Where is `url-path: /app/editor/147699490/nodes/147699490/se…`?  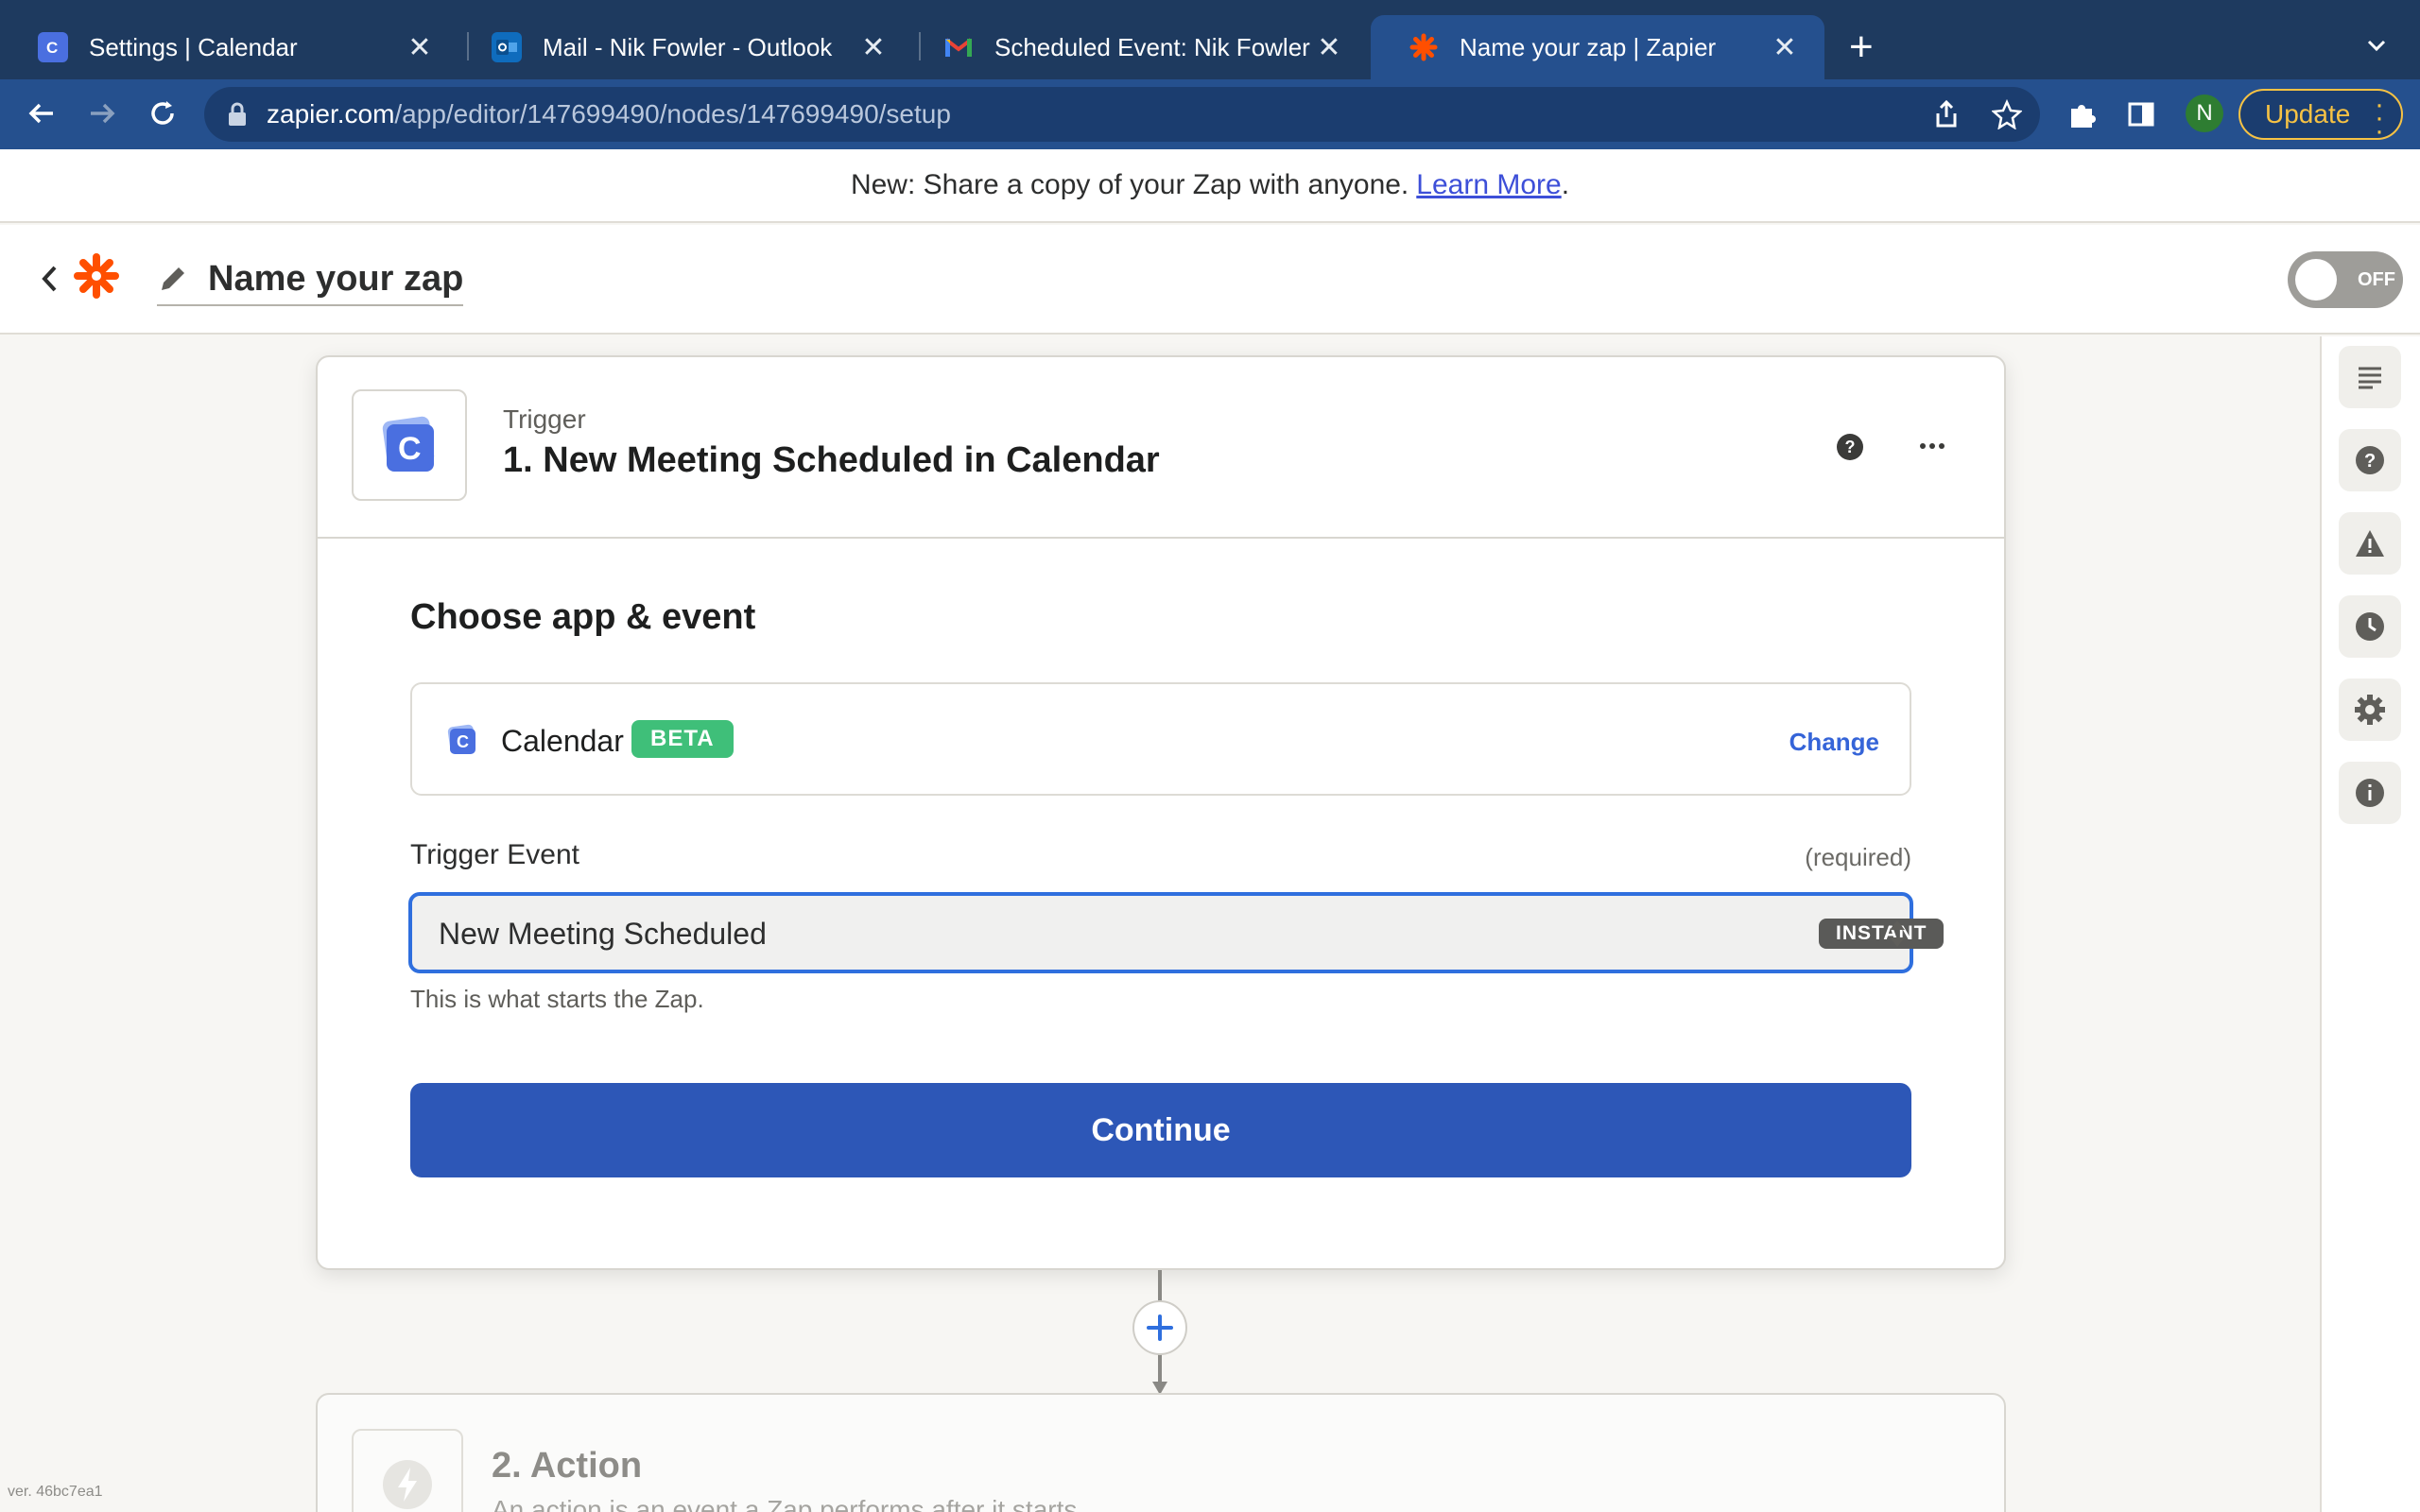
url-path: /app/editor/147699490/nodes/147699490/se… is located at coordinates (672, 114).